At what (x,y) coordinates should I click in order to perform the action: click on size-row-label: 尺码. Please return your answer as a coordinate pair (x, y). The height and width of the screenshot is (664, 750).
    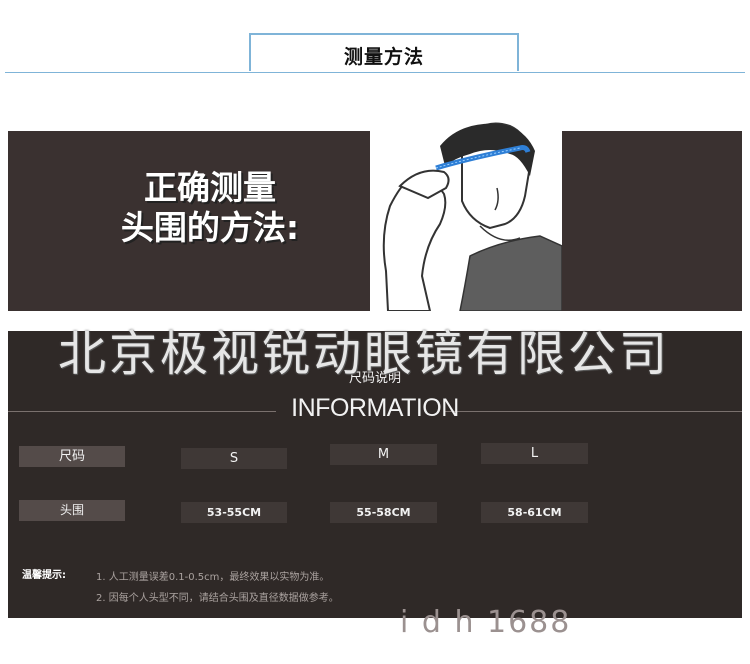
    Looking at the image, I should click on (72, 456).